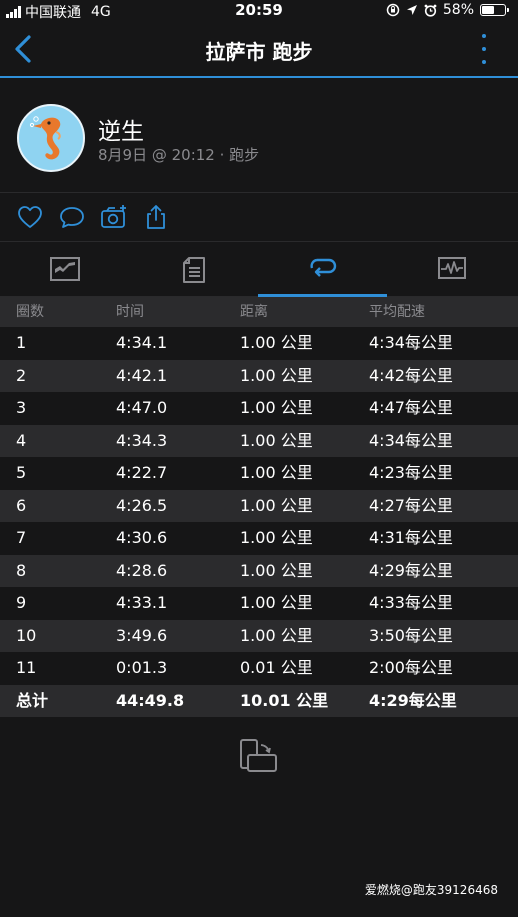 The height and width of the screenshot is (917, 518). I want to click on more-options-icon, so click(484, 49).